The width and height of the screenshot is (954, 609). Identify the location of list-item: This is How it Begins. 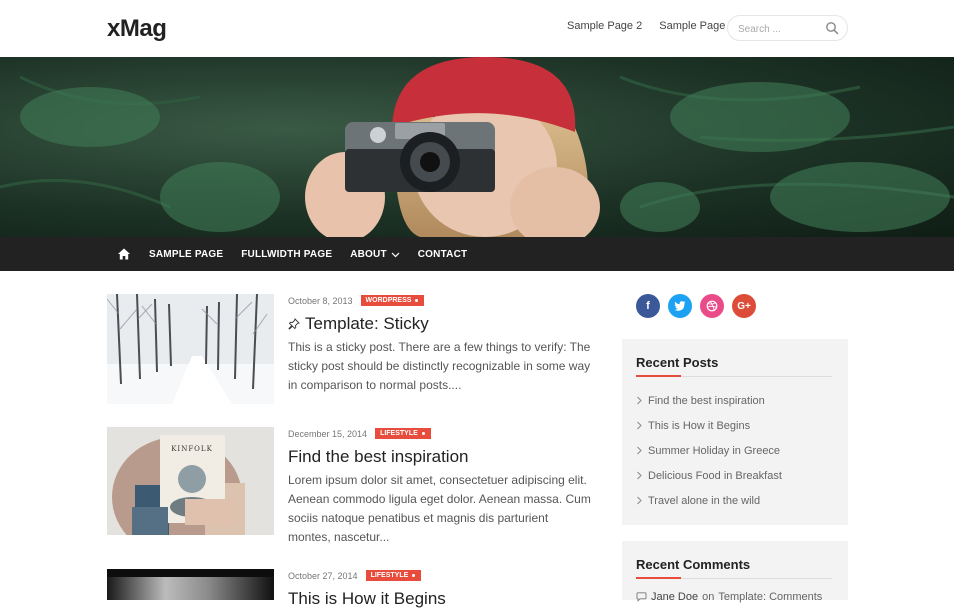
(709, 425).